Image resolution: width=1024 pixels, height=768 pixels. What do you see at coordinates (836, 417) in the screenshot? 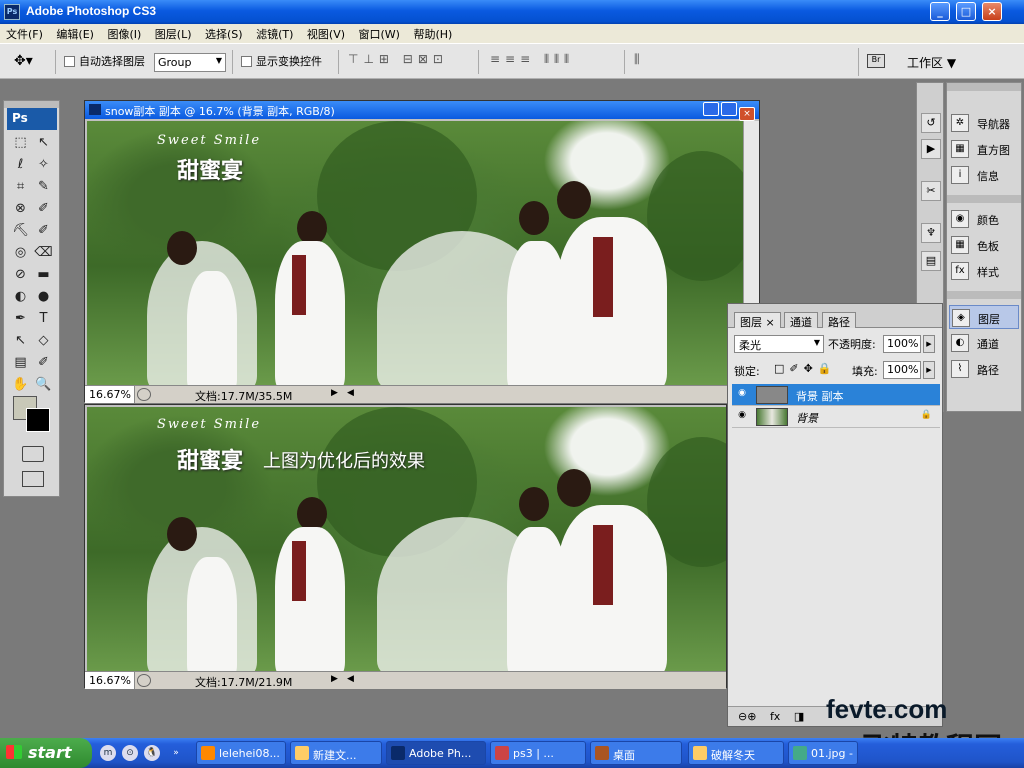
I see `layer-row-background: ◉ 背景 🔒` at bounding box center [836, 417].